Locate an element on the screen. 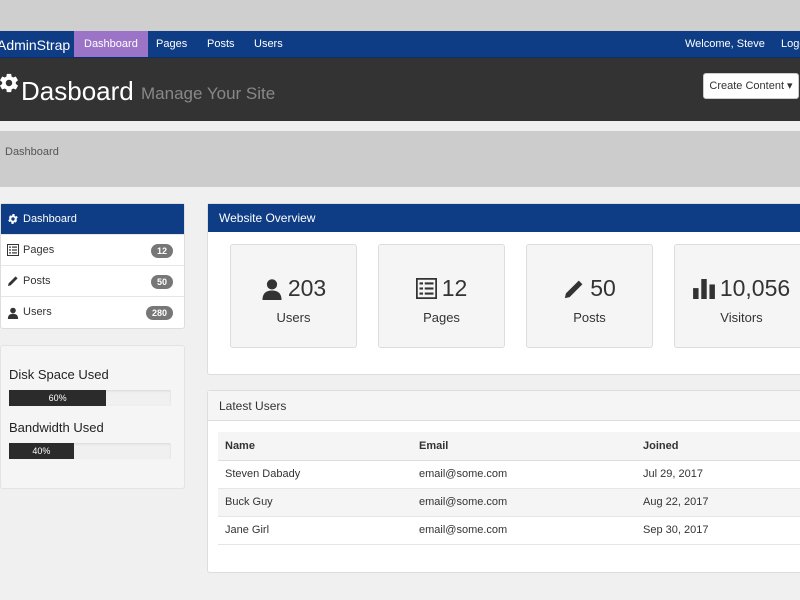 The height and width of the screenshot is (600, 800). nav-welcome: Welcome, Steve is located at coordinates (725, 44).